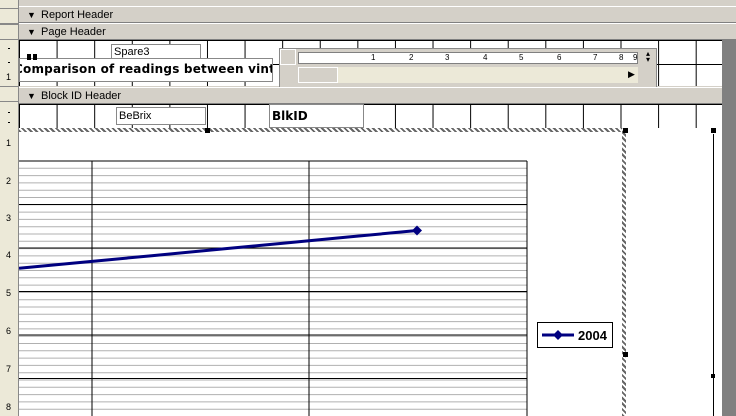  Describe the element at coordinates (318, 75) in the screenshot. I see `scrollbar-thumb` at that location.